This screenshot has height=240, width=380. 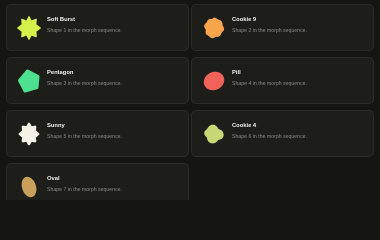 I want to click on shape-name: Soft Burst, so click(x=61, y=20).